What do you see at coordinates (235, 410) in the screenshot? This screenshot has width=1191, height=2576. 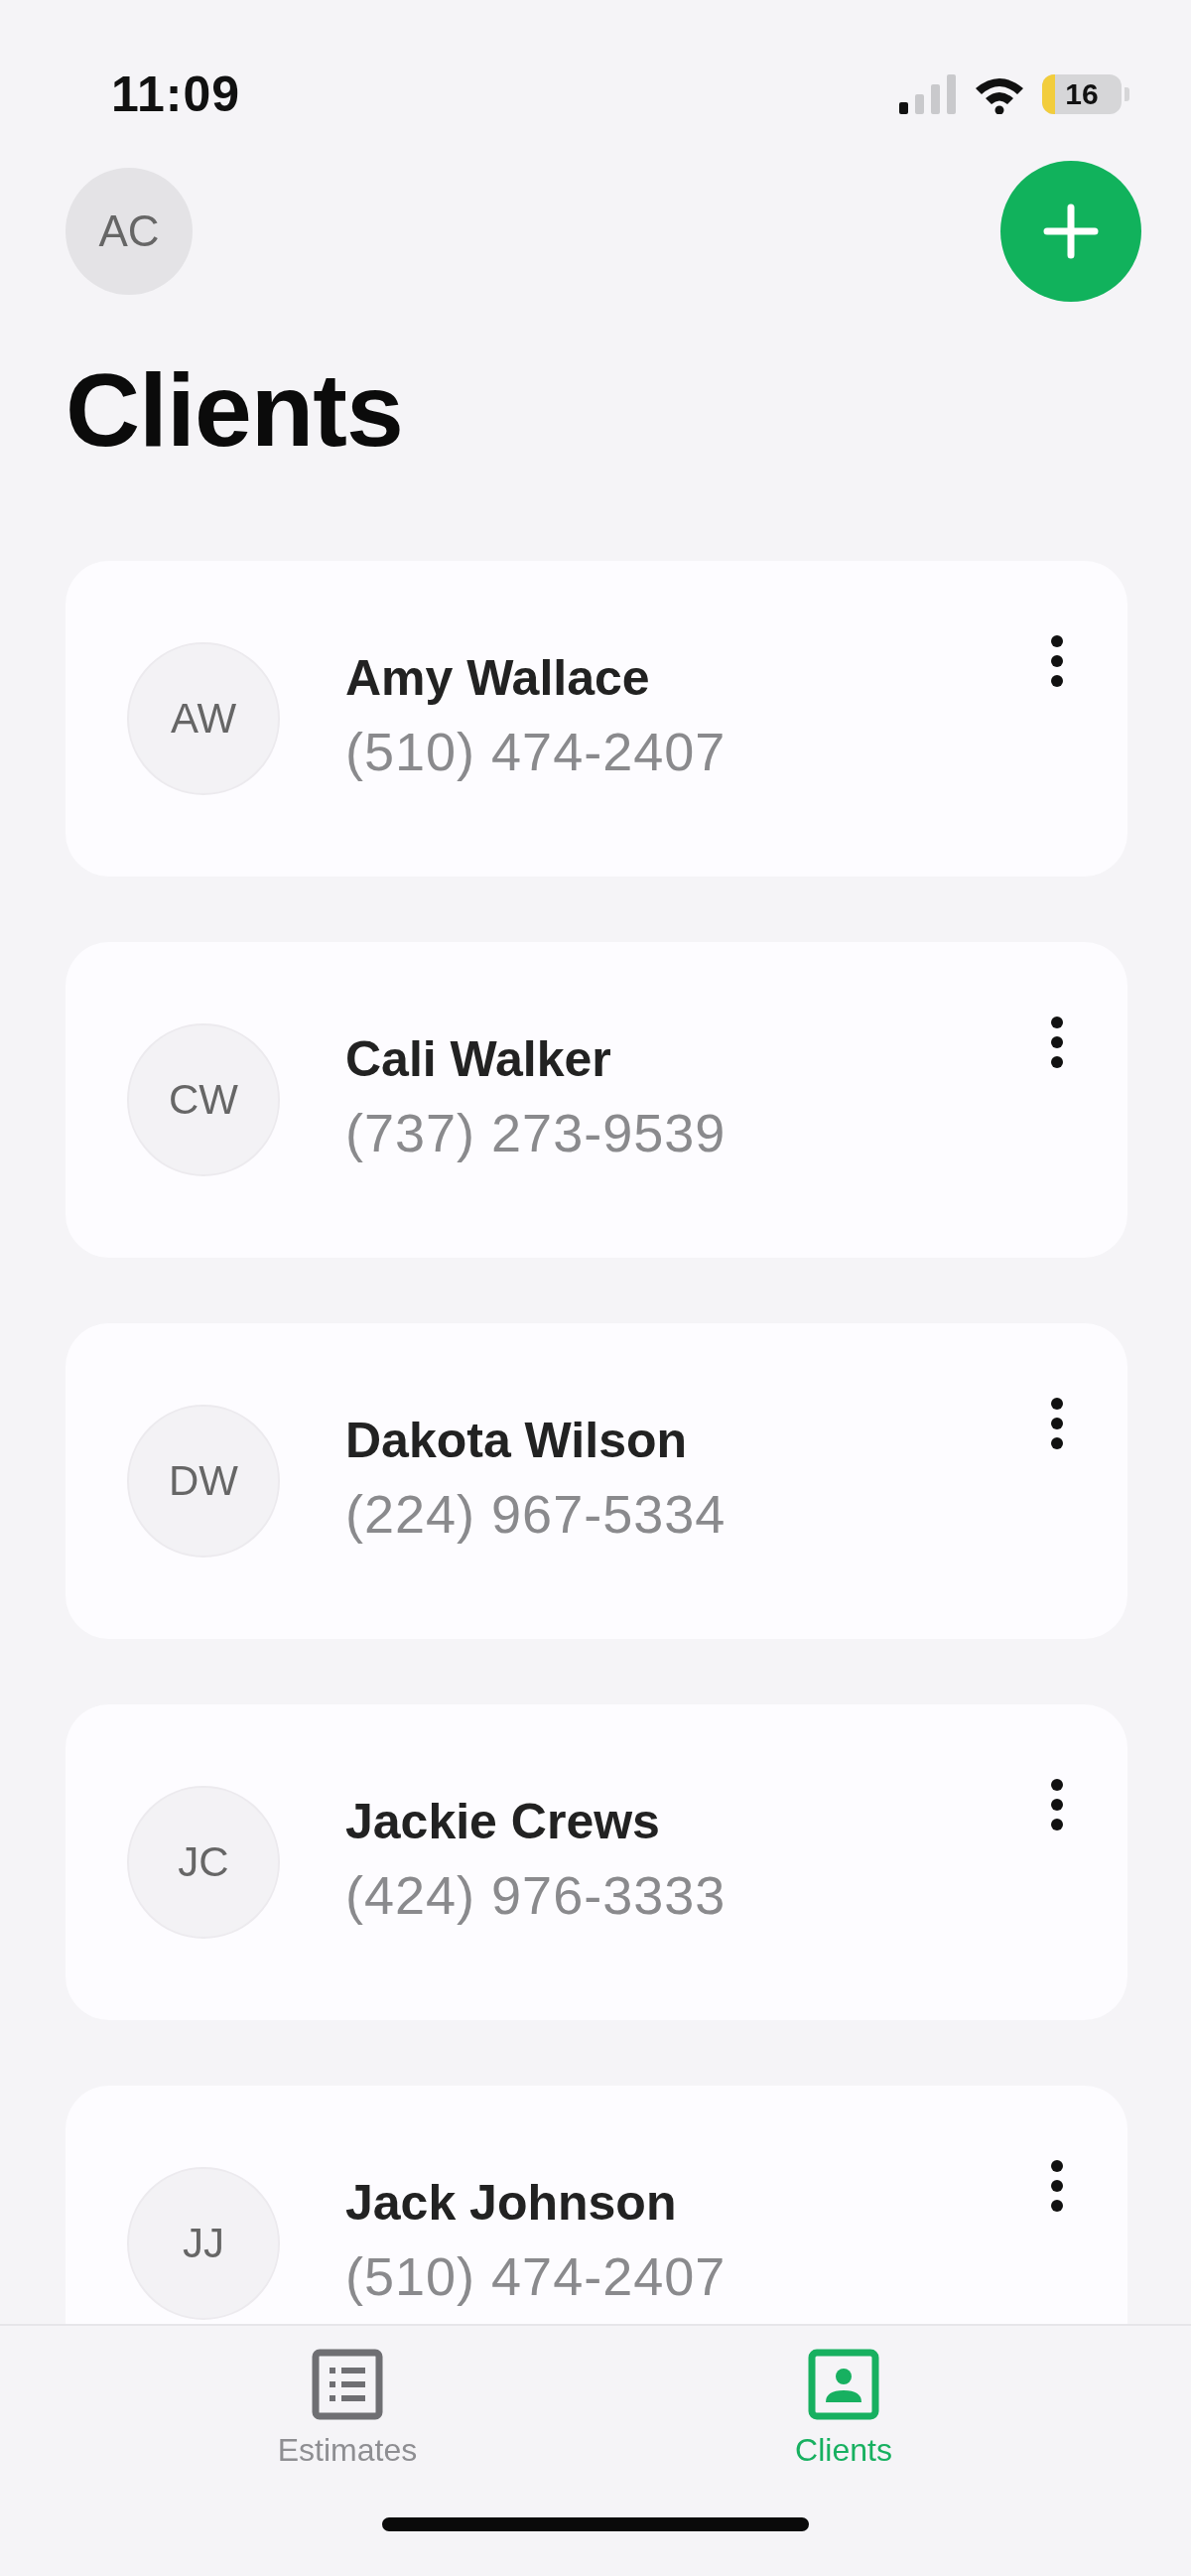 I see `page-title: Clients` at bounding box center [235, 410].